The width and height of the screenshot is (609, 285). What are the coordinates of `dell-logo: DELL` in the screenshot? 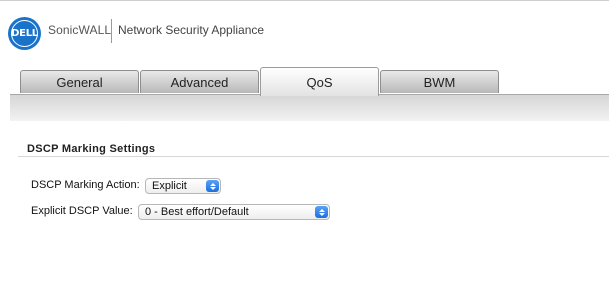 It's located at (24, 33).